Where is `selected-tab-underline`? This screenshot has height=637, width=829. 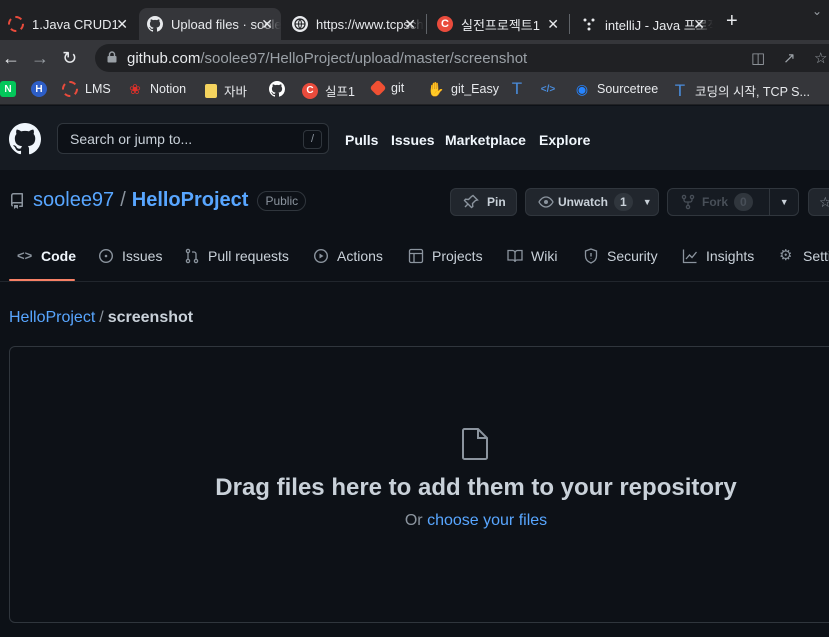
selected-tab-underline is located at coordinates (42, 280).